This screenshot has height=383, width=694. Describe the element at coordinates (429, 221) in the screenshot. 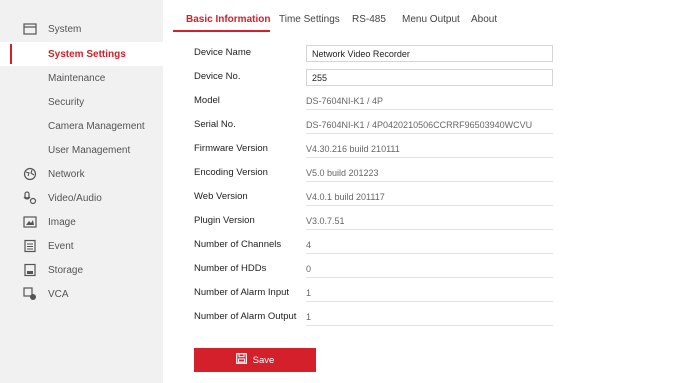

I see `plugin-version-value: V3.0.7.51` at that location.